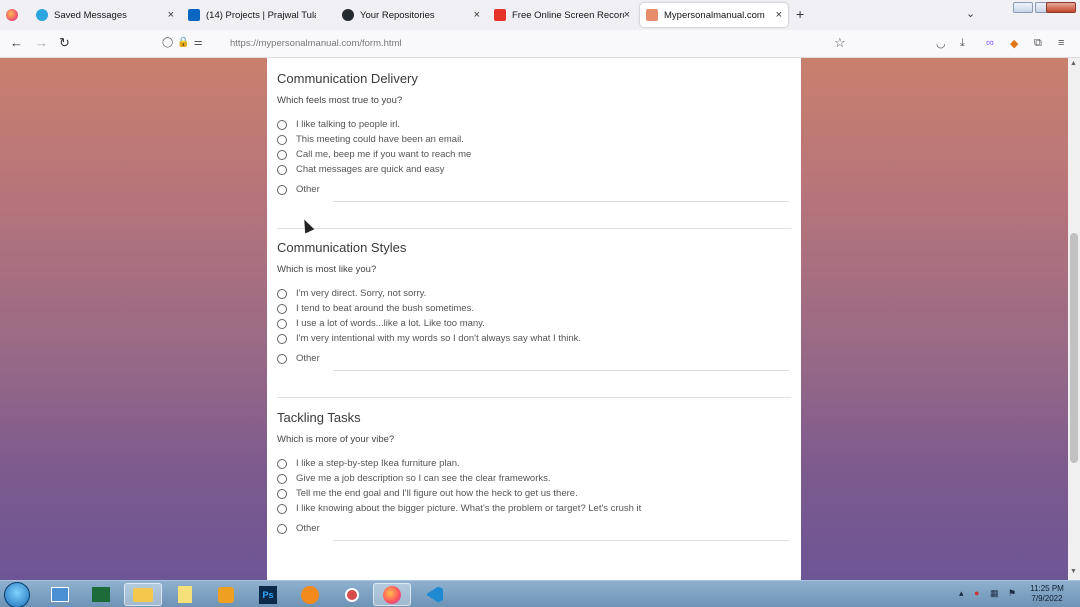  I want to click on url-bar: https://mypersonalmanual.com/form.html, so click(316, 43).